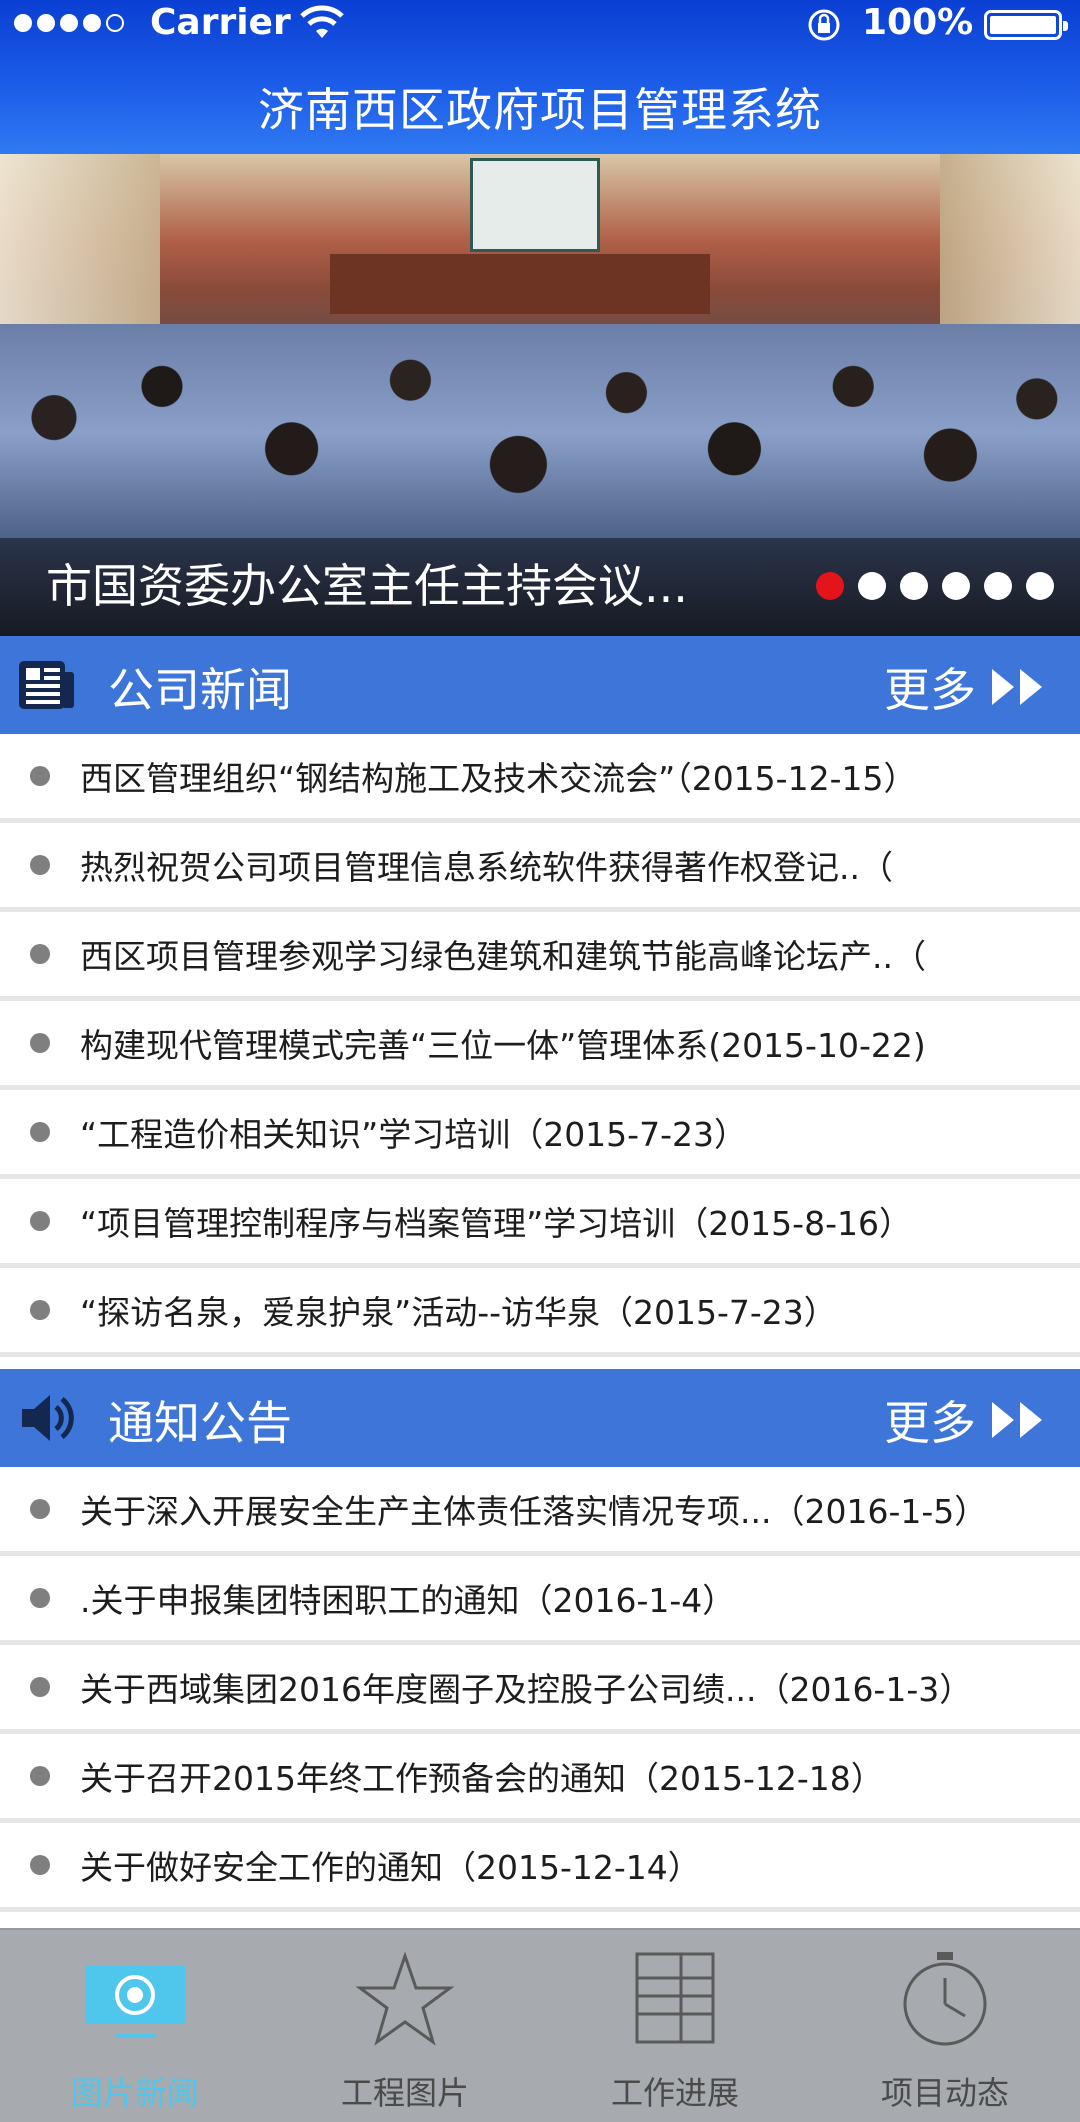 This screenshot has width=1080, height=2122. Describe the element at coordinates (540, 1312) in the screenshot. I see `list-item: “探访名泉，爱泉护泉”活动--访华泉（2015-7-23）` at that location.